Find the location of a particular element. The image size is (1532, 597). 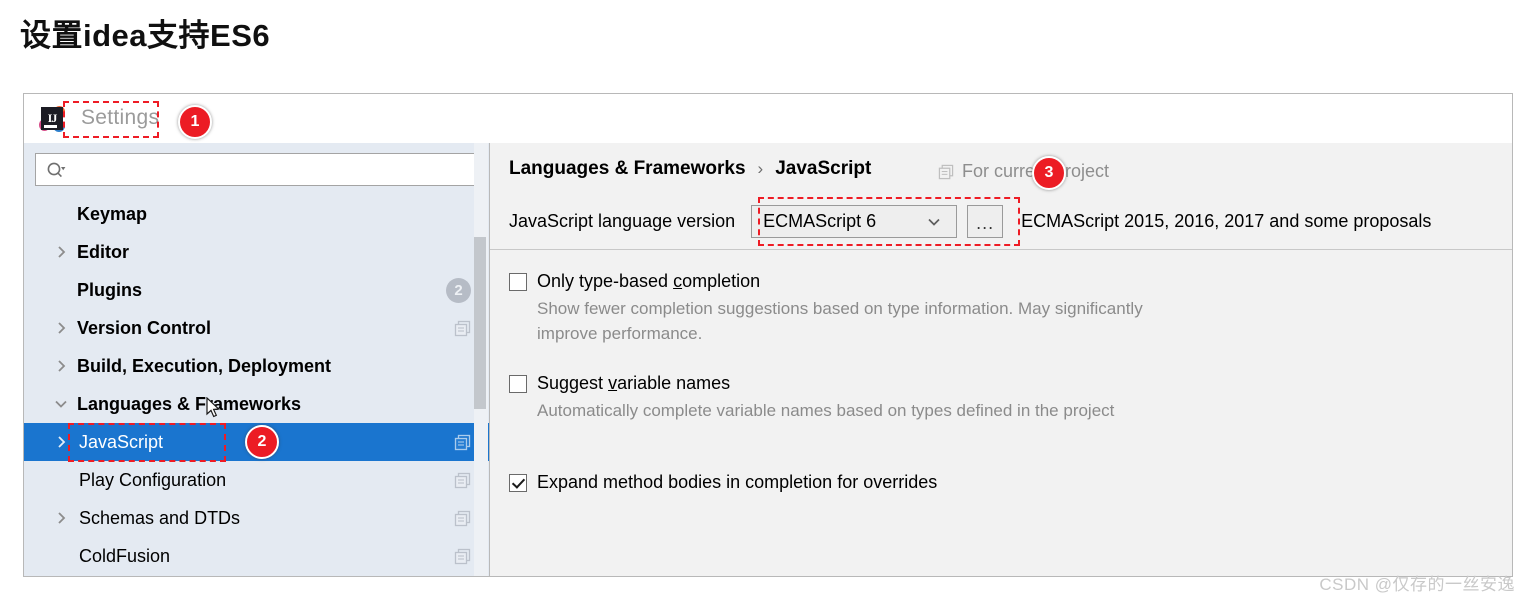

step-badge-2: 2 is located at coordinates (262, 442).